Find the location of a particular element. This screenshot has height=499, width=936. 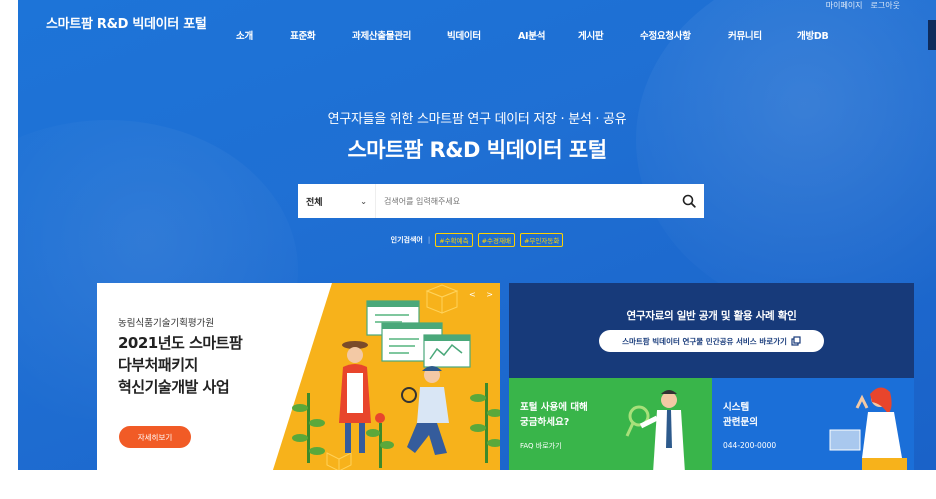

banner-pager: < > is located at coordinates (483, 294).